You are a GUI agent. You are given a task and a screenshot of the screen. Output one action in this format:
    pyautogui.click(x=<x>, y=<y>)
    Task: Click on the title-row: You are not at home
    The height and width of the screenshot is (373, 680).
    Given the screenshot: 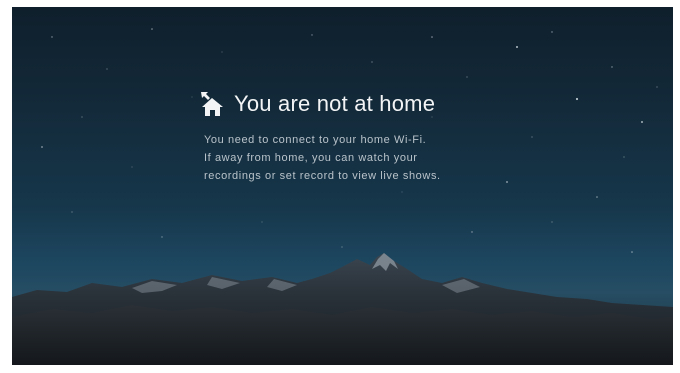 What is the action you would take?
    pyautogui.click(x=378, y=104)
    